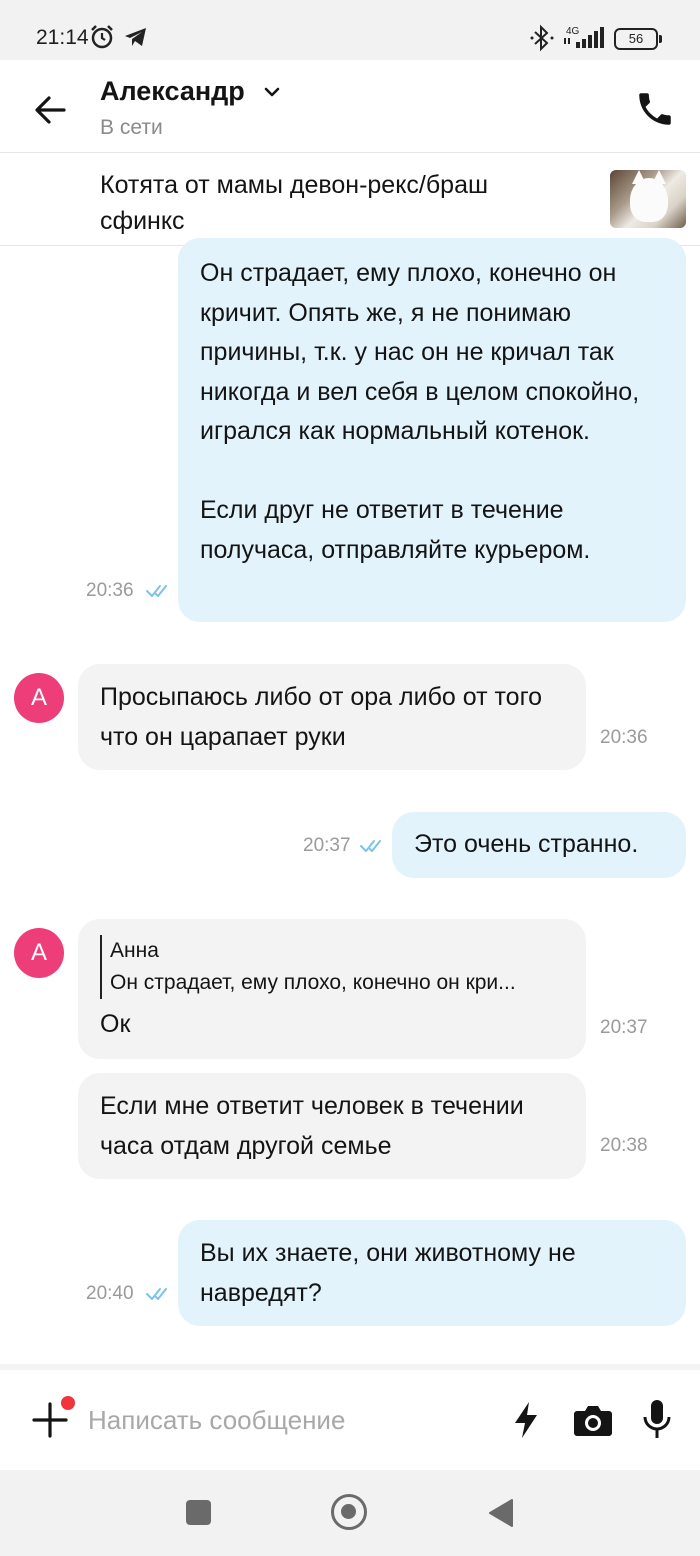 The height and width of the screenshot is (1556, 700). I want to click on home-button, so click(349, 1512).